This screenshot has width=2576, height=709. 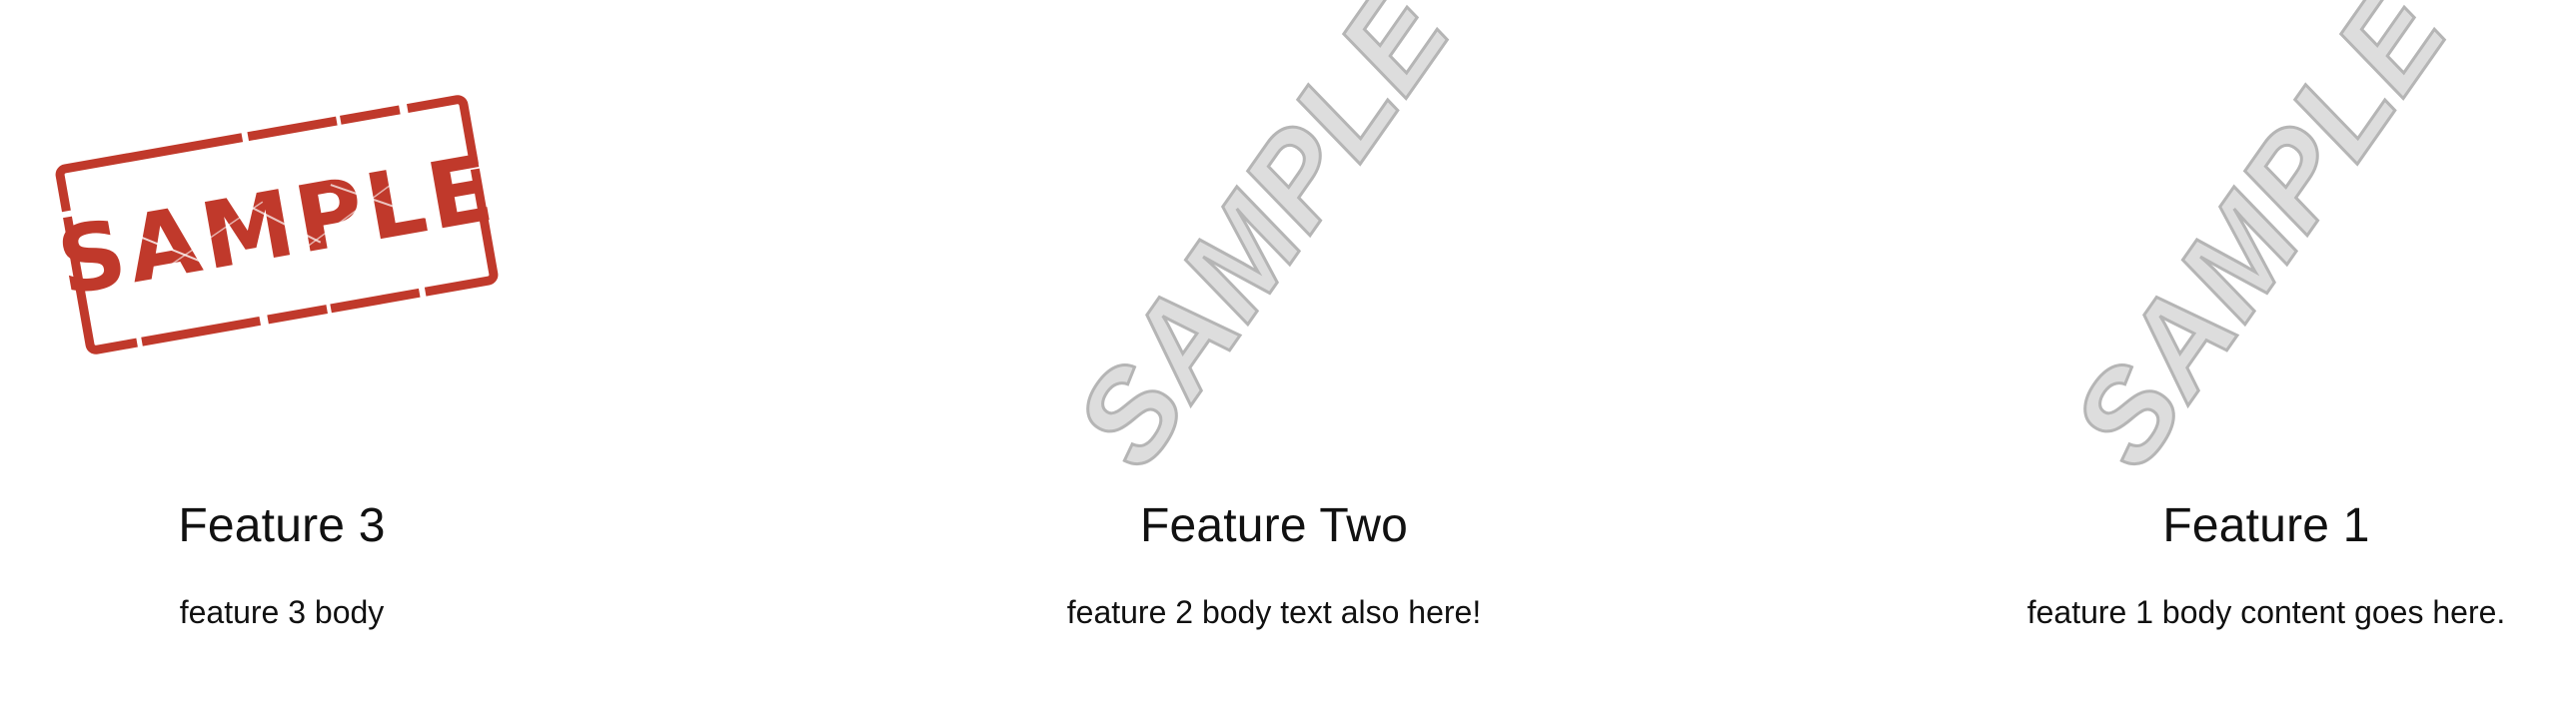 I want to click on feature-title: Feature Two, so click(x=1274, y=525).